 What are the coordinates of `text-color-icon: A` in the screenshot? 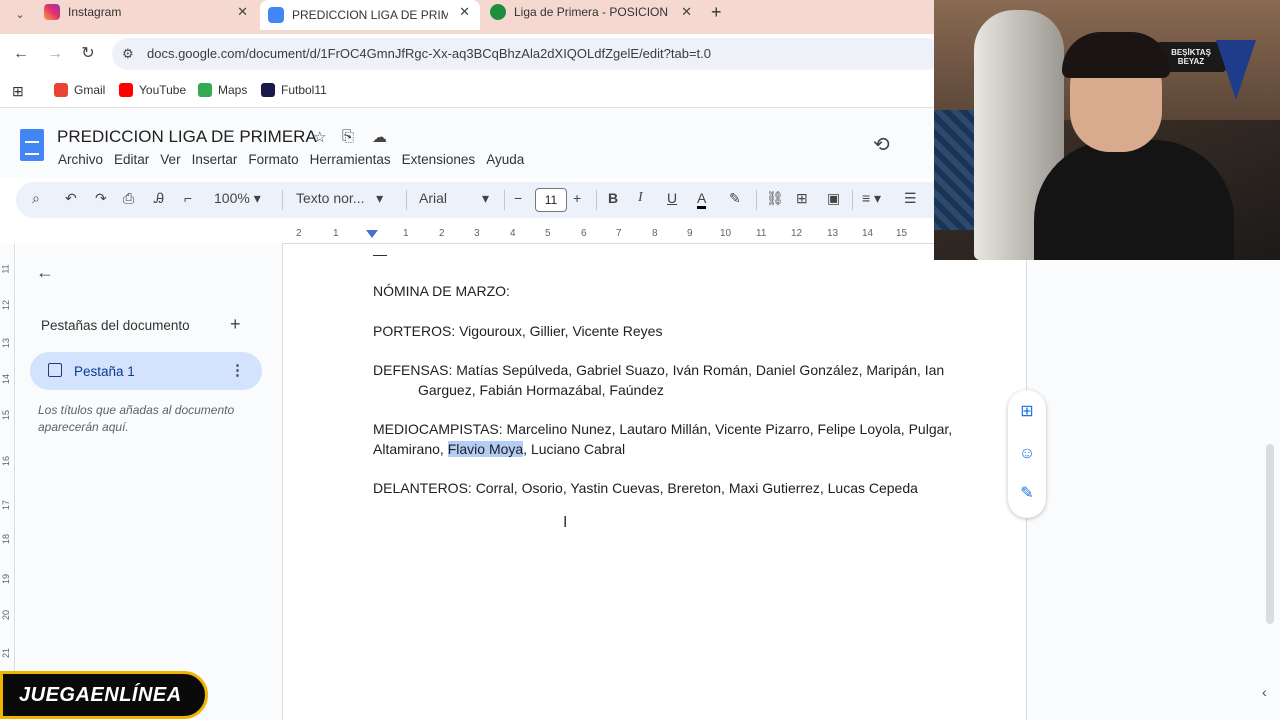 It's located at (702, 199).